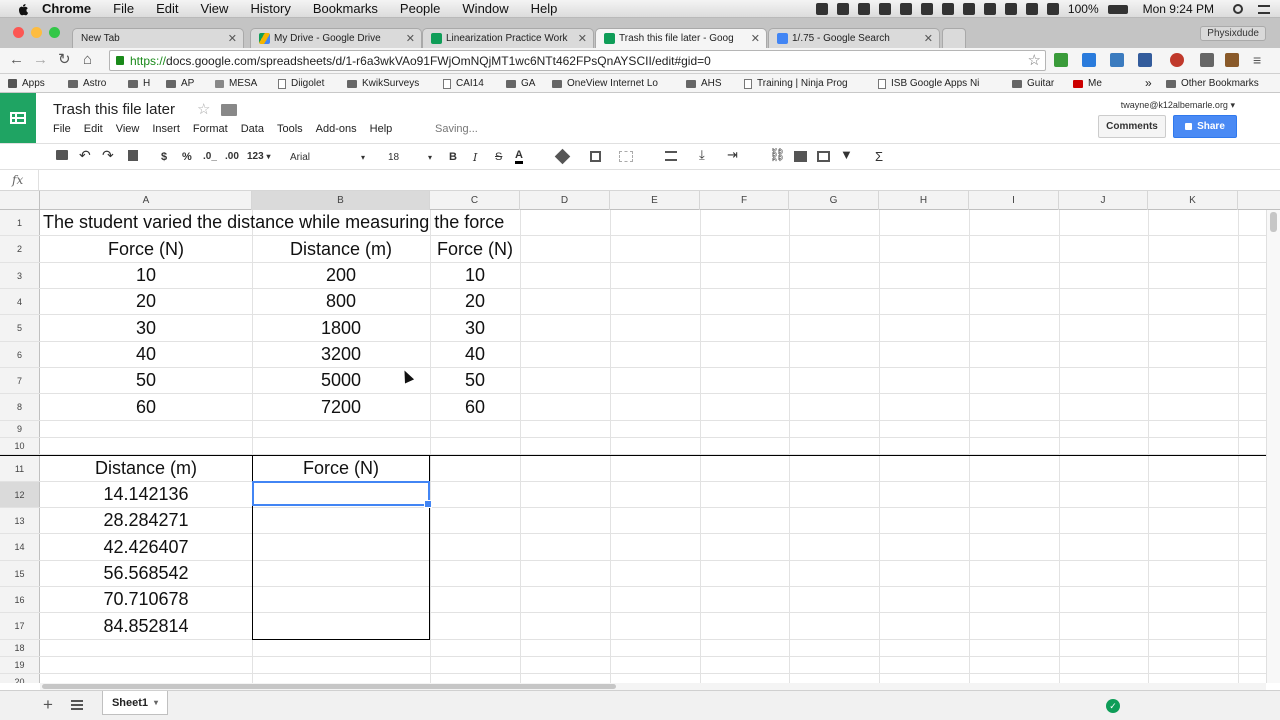  What do you see at coordinates (854, 38) in the screenshot?
I see `tab-google-search: 1/.75 - Google Search ✕` at bounding box center [854, 38].